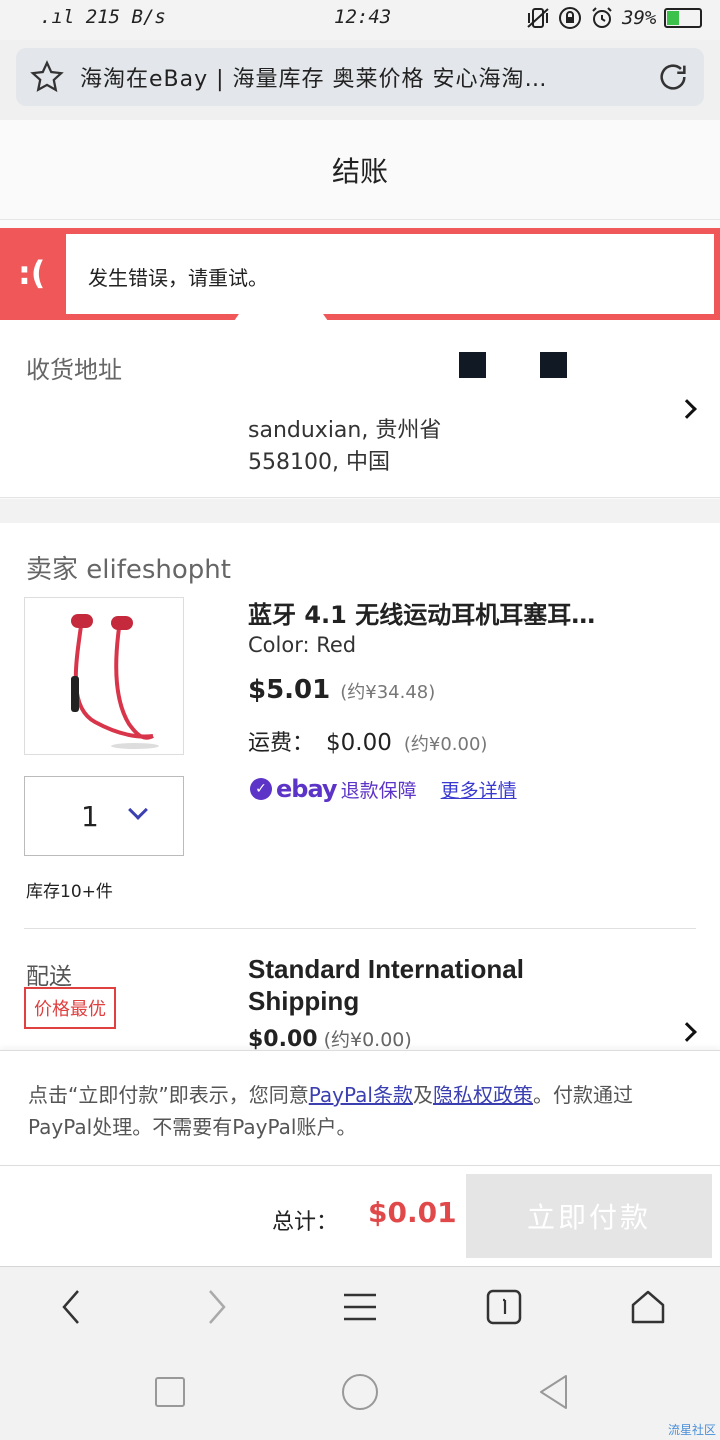 This screenshot has width=720, height=1440. I want to click on battery-icon, so click(683, 18).